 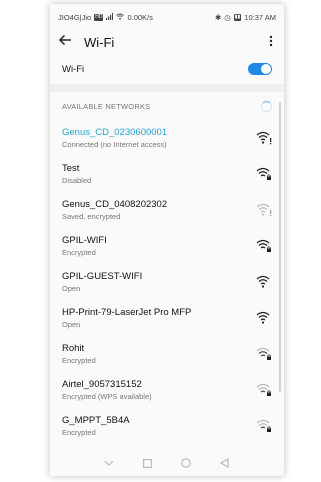 I want to click on status-right: ✱ ◷ ▮▮ 10:37 AM, so click(x=245, y=17).